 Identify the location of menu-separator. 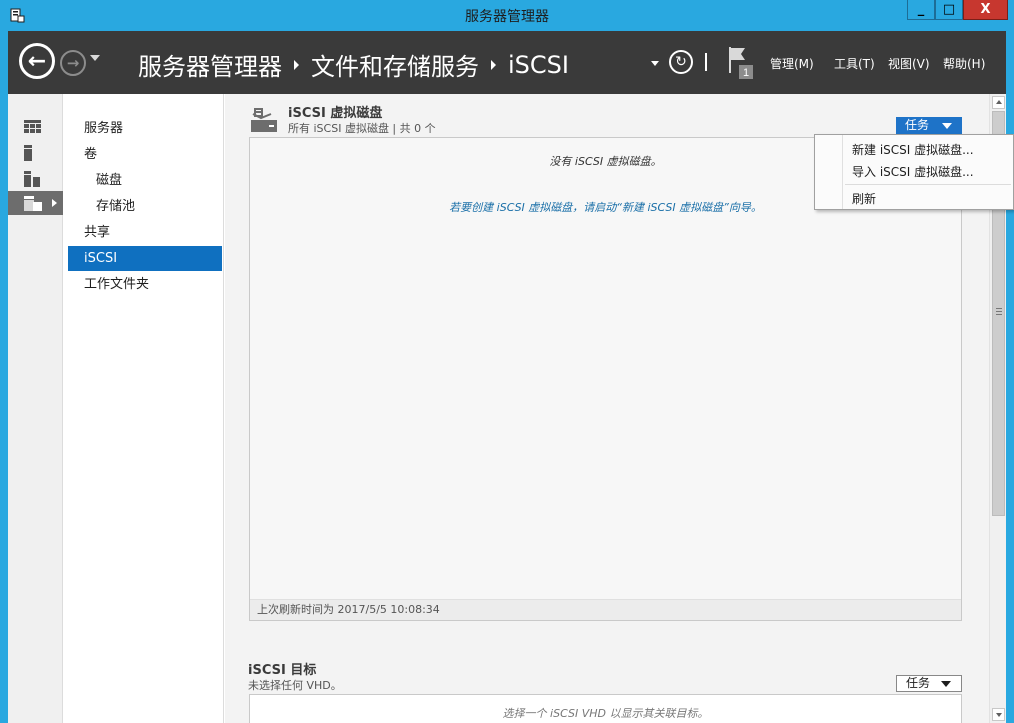
(928, 184).